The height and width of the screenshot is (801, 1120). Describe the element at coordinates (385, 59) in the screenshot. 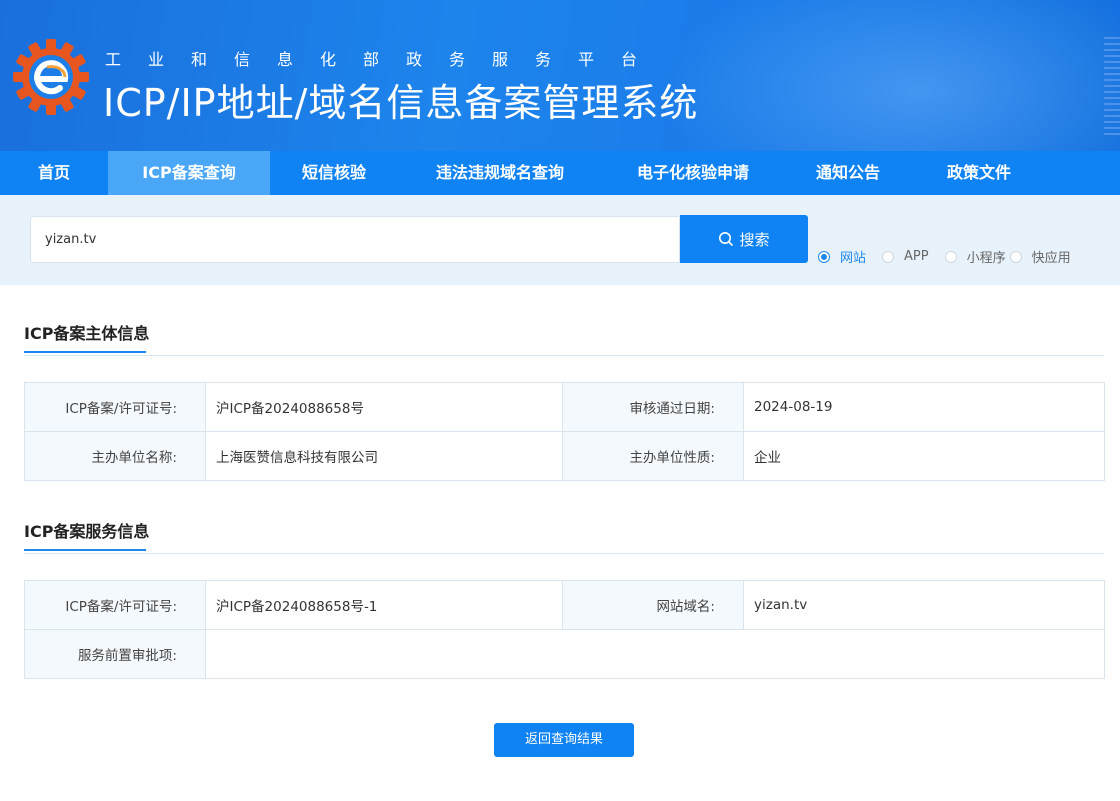

I see `platform-subtitle: 工业和信息化部政务服务平台` at that location.